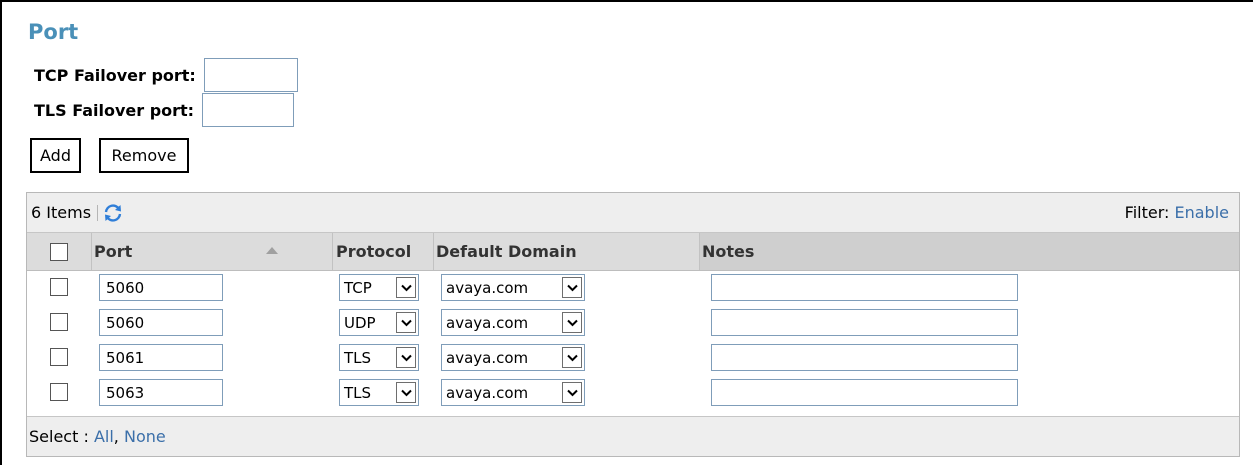  What do you see at coordinates (1202, 212) in the screenshot?
I see `filter-enable-link: Enable` at bounding box center [1202, 212].